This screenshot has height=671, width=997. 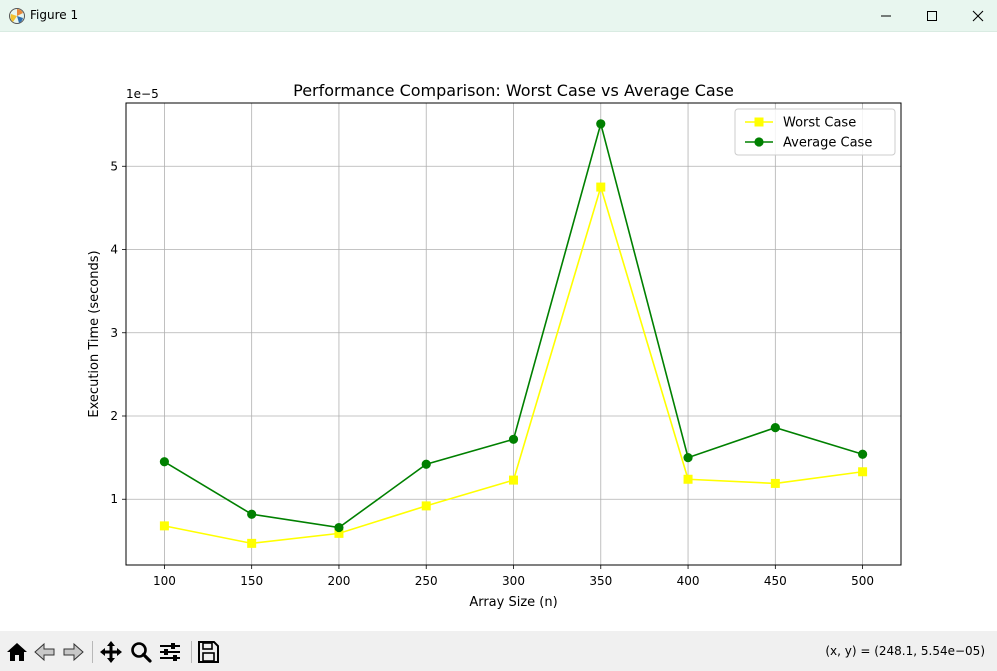 I want to click on x-tick-label: 450, so click(x=775, y=581).